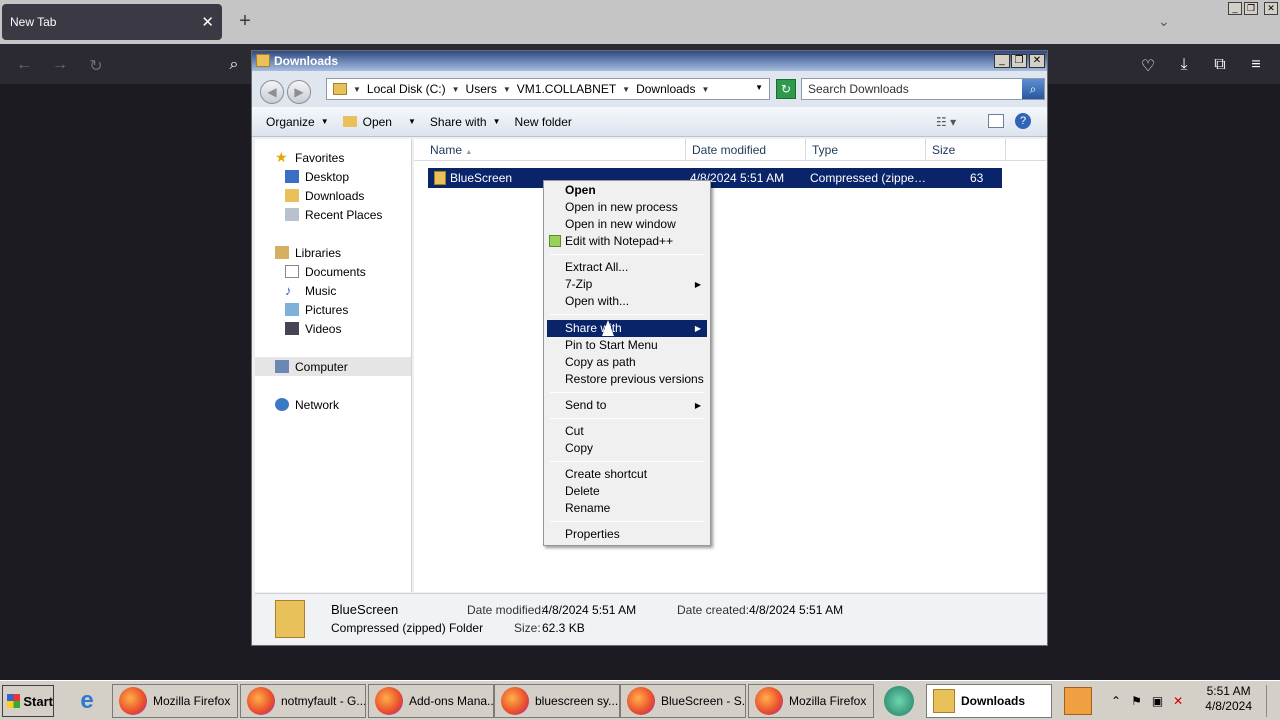  What do you see at coordinates (60, 65) in the screenshot?
I see `forward-icon: →` at bounding box center [60, 65].